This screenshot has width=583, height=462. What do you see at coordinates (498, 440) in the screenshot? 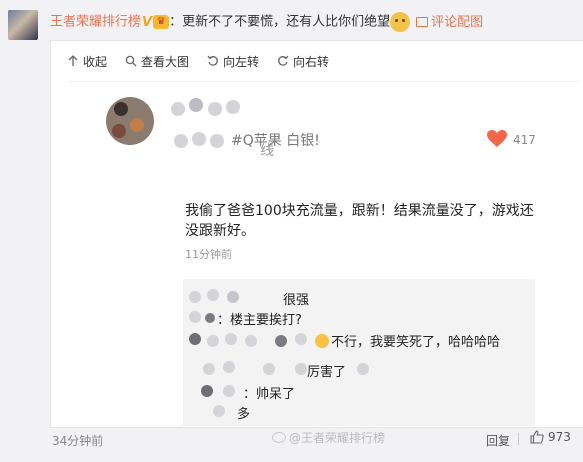
I see `reply-button: 回复` at bounding box center [498, 440].